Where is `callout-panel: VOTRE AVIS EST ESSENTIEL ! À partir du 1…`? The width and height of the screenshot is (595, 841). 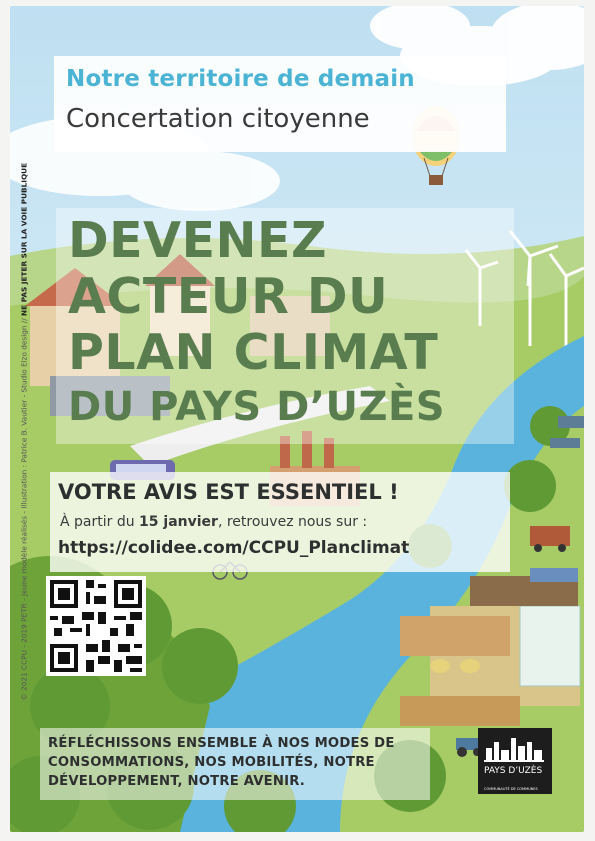
callout-panel: VOTRE AVIS EST ESSENTIEL ! À partir du 1… is located at coordinates (280, 522).